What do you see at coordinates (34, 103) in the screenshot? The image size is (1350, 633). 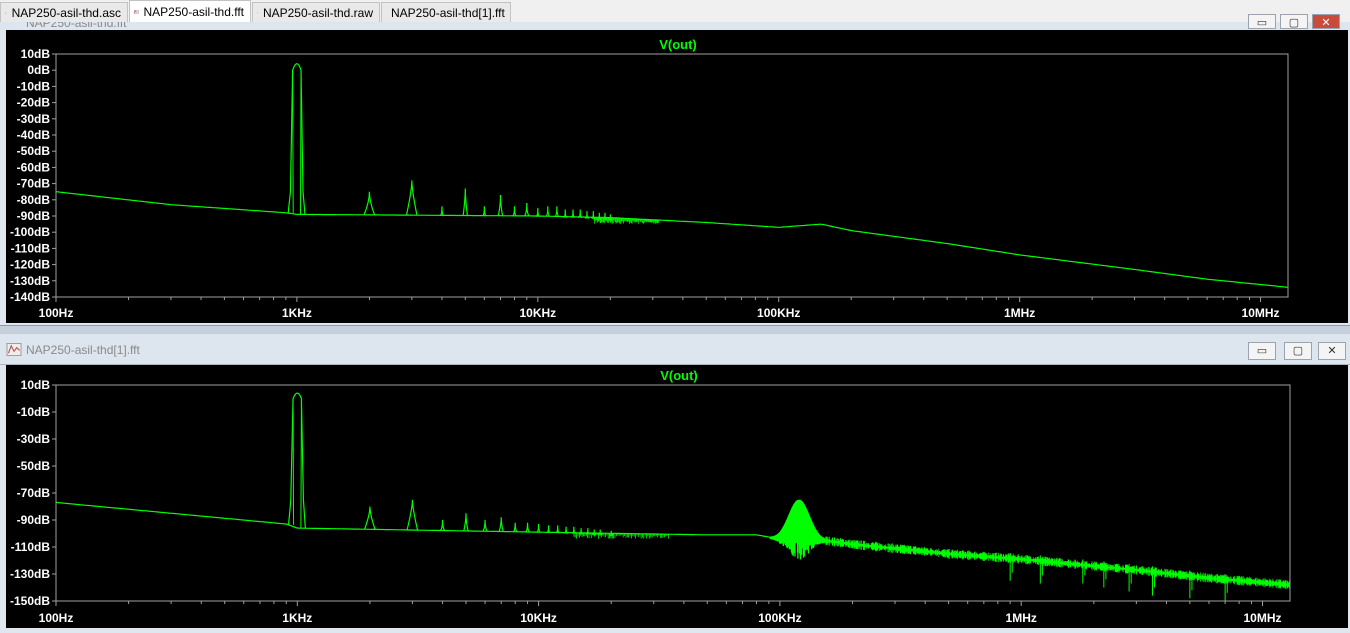 I see `y-tick-label: -20dB` at bounding box center [34, 103].